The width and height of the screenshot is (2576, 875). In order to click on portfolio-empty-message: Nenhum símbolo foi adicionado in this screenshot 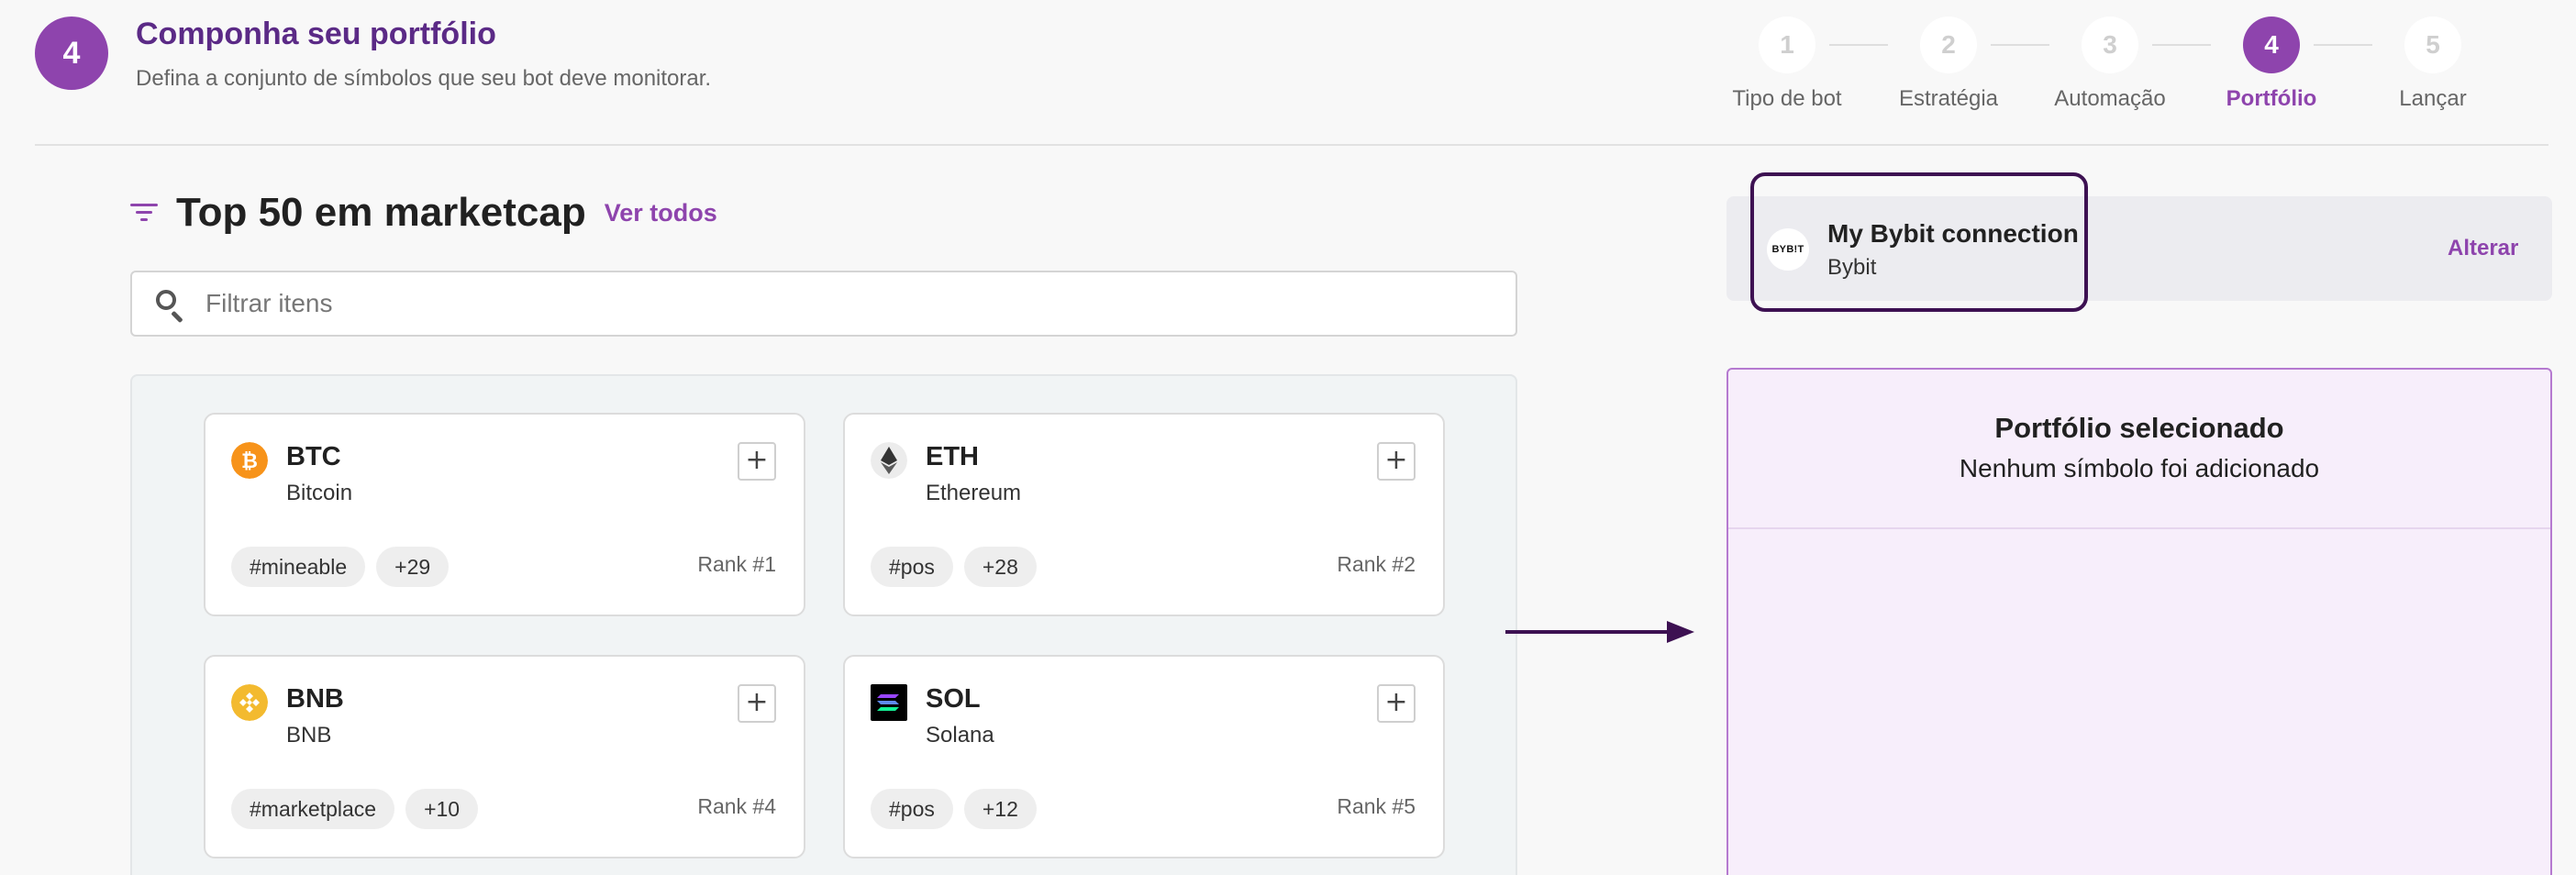, I will do `click(2139, 468)`.